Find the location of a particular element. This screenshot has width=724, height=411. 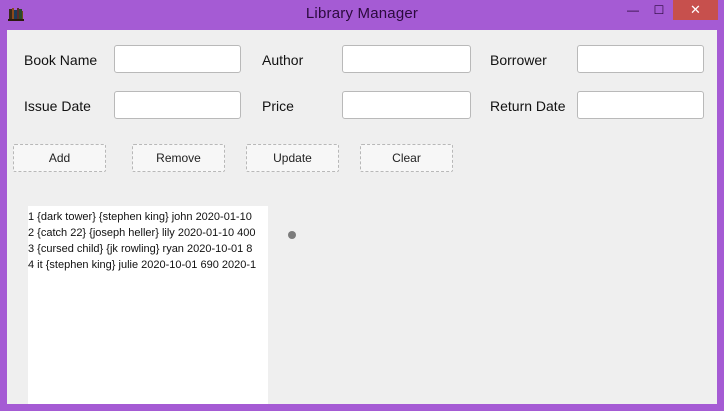

borrower-label: Borrower is located at coordinates (518, 60).